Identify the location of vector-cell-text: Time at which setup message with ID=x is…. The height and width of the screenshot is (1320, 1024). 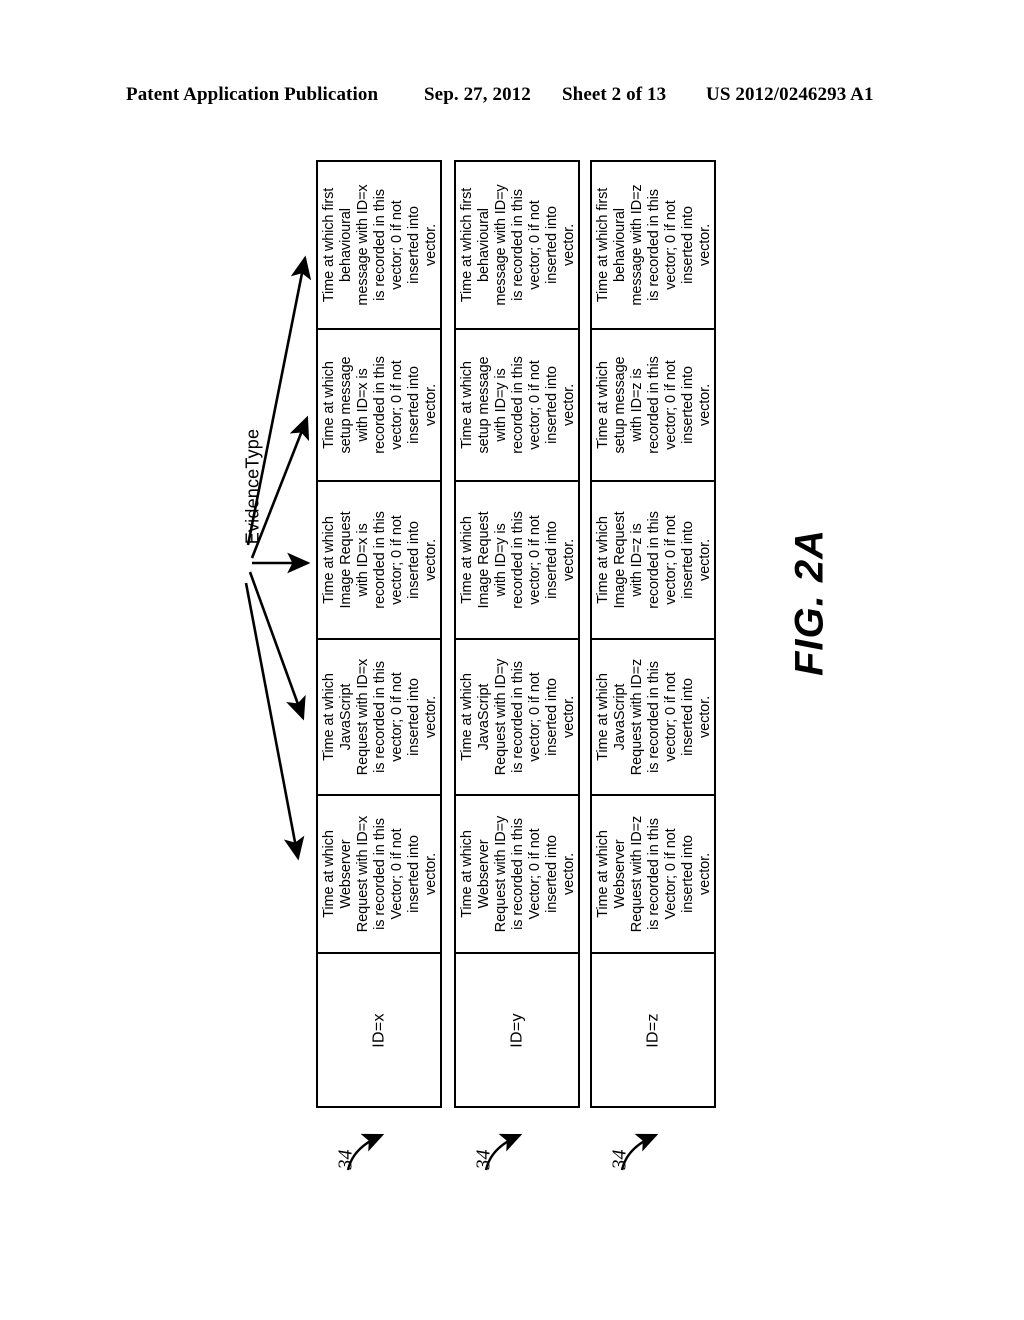
(380, 405).